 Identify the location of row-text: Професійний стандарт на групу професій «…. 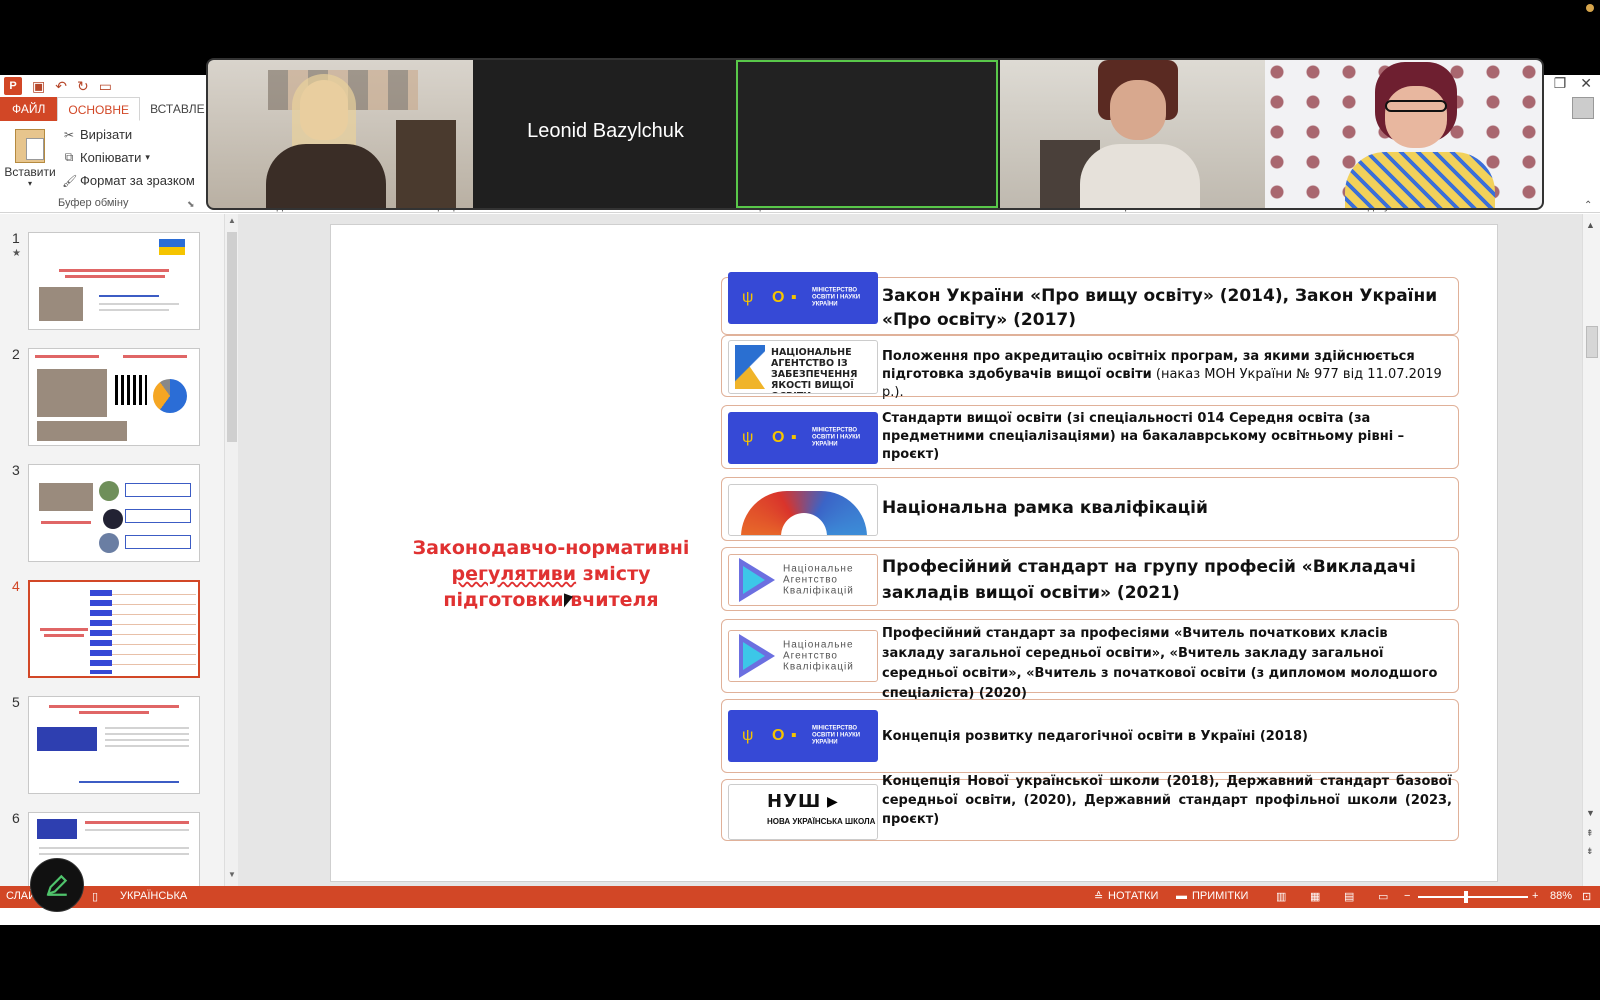
(1149, 580).